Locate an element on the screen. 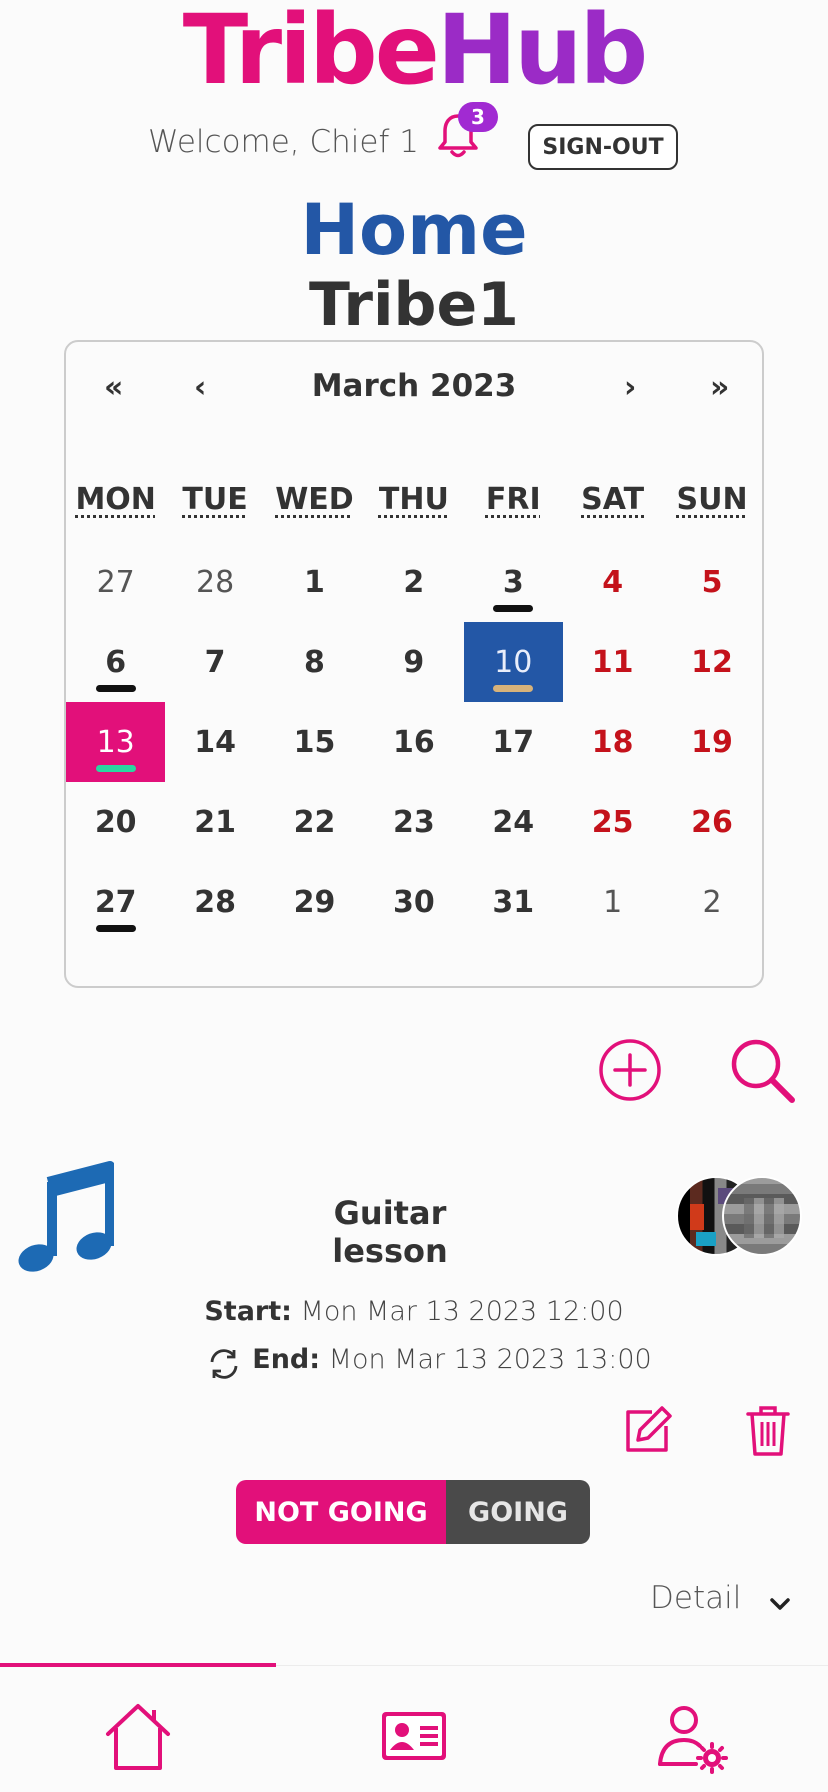  calendar-day-number: 30 is located at coordinates (413, 902).